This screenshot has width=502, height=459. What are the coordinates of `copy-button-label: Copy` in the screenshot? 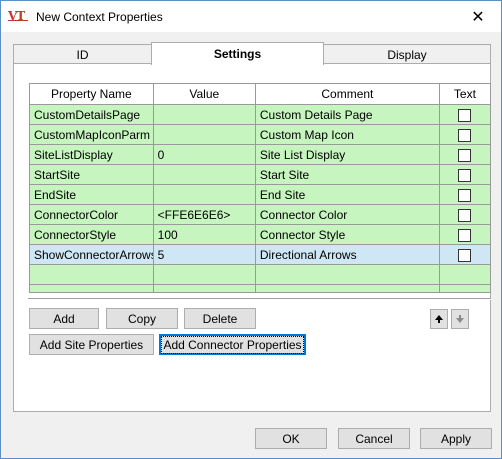 It's located at (141, 318).